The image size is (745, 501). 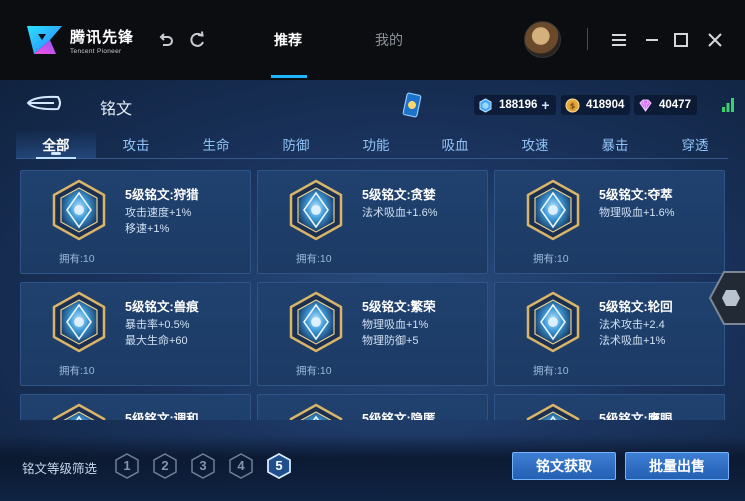 What do you see at coordinates (564, 466) in the screenshot?
I see `get-inscription-button: 铭文获取` at bounding box center [564, 466].